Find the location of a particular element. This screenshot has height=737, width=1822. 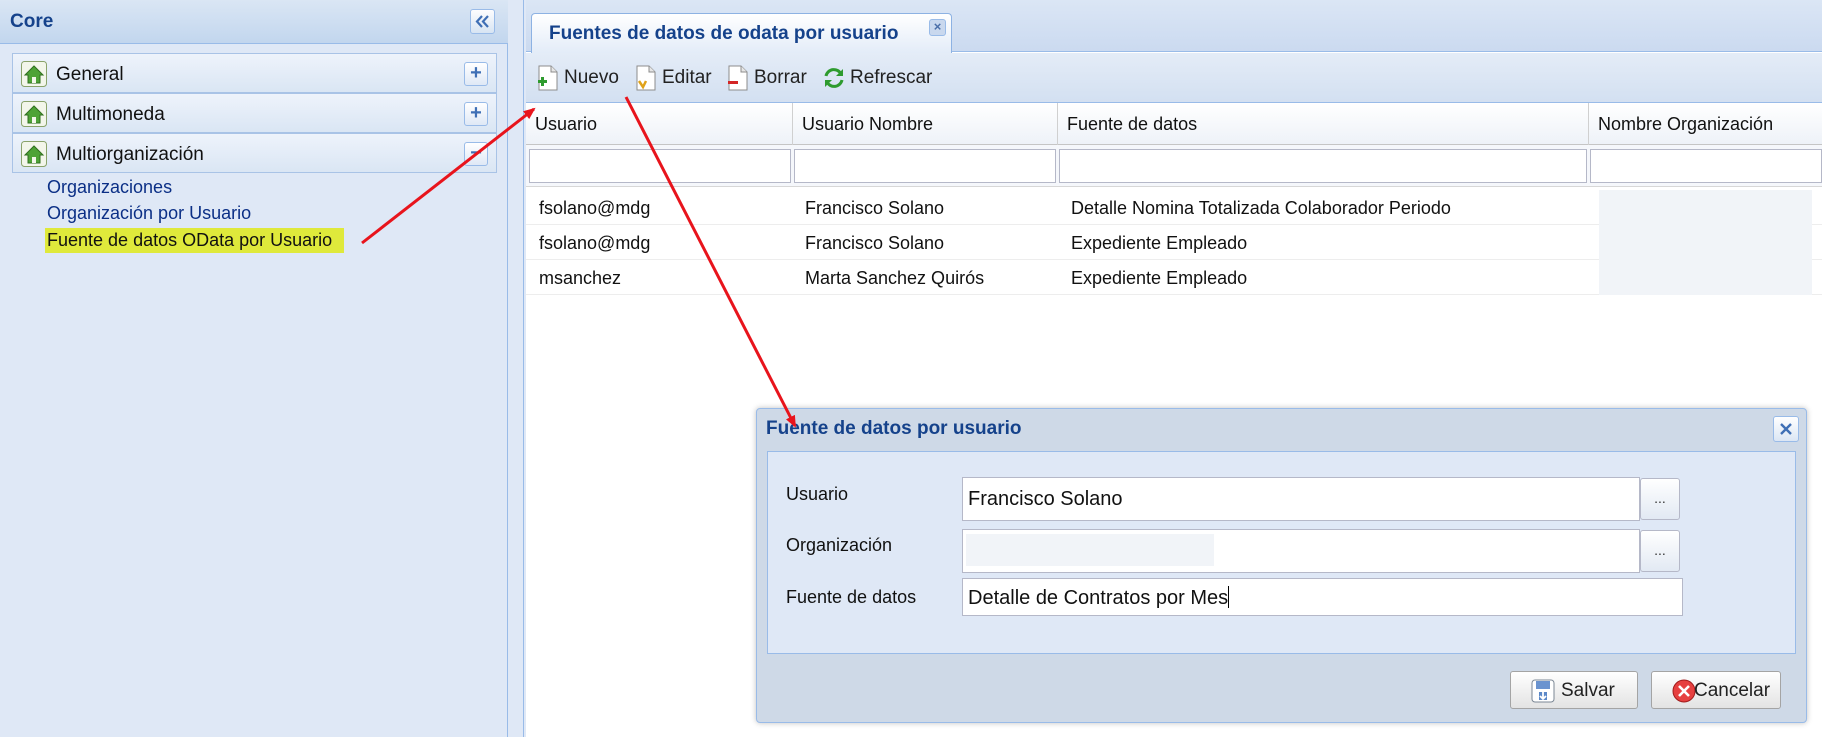

new-button-label: Nuevo is located at coordinates (591, 77).